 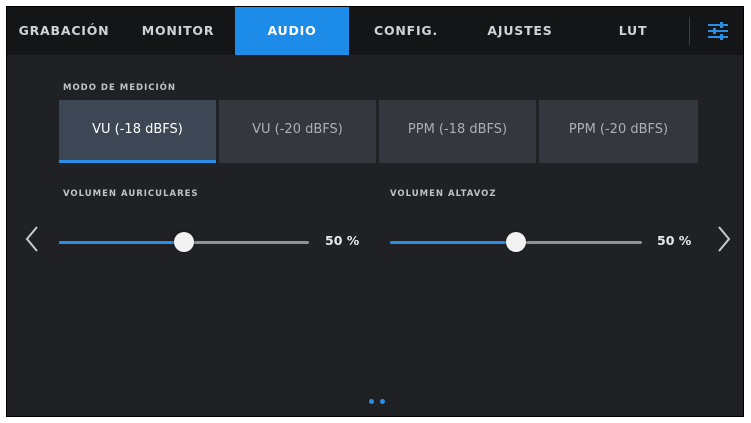 I want to click on headphones-volume-slider, so click(x=184, y=242).